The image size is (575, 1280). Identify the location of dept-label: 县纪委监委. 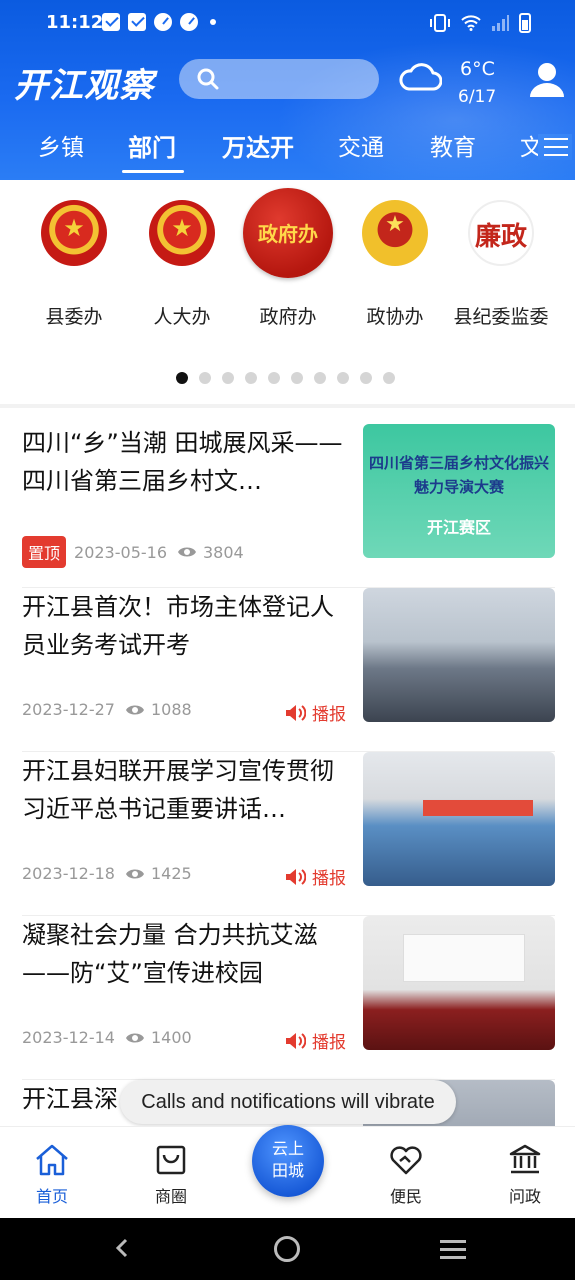
(501, 317).